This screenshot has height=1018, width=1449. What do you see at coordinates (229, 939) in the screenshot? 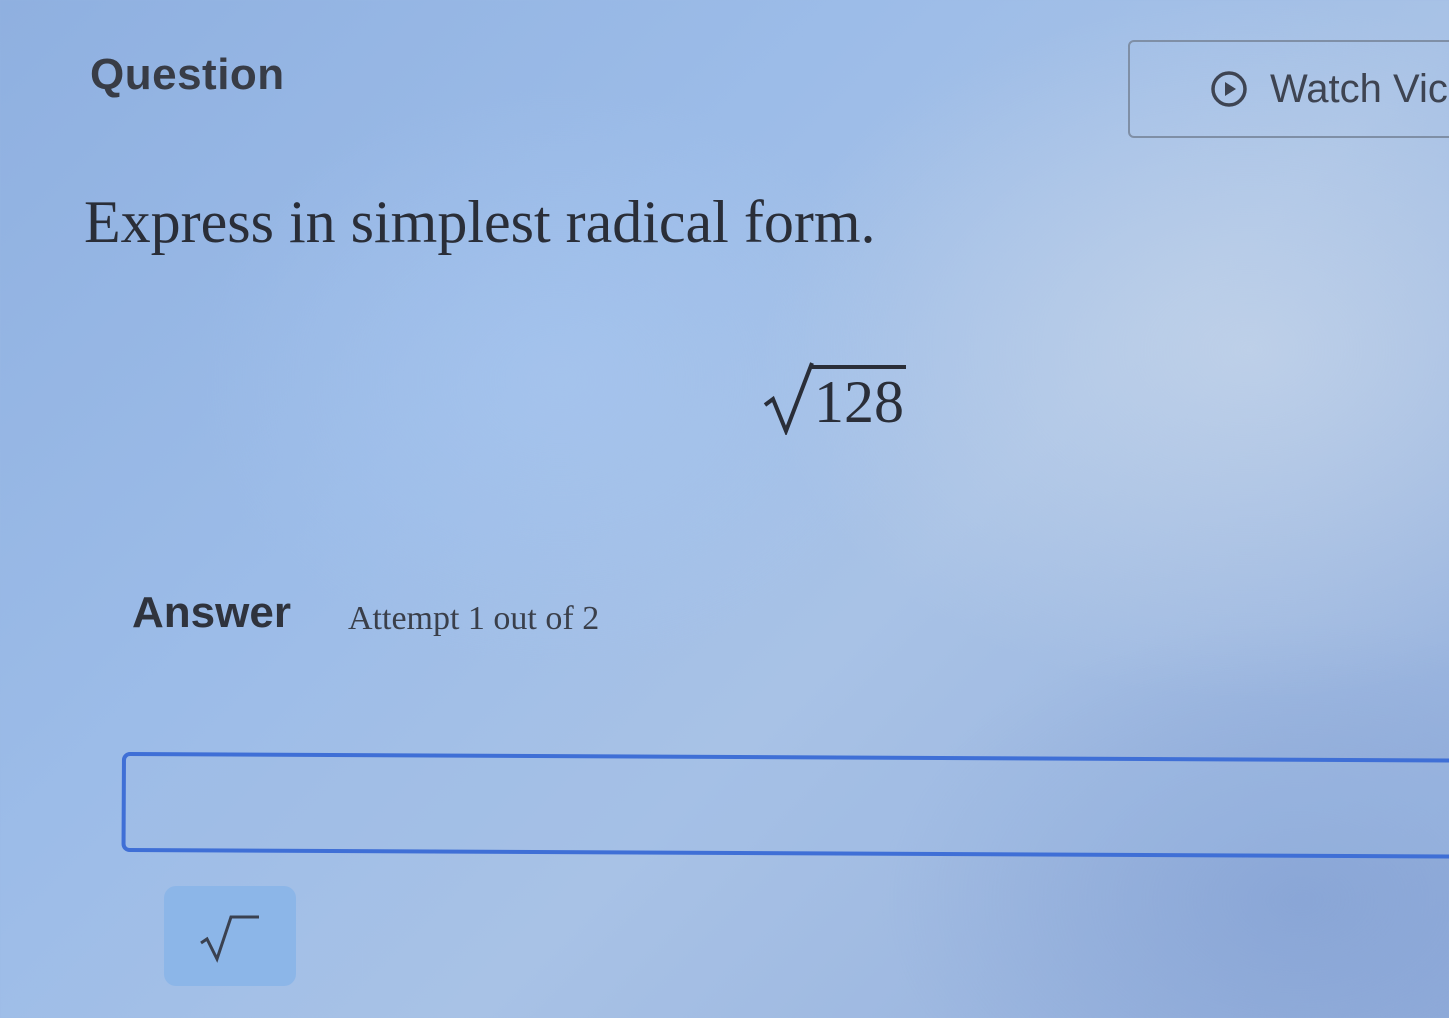
I see `square-root-icon` at bounding box center [229, 939].